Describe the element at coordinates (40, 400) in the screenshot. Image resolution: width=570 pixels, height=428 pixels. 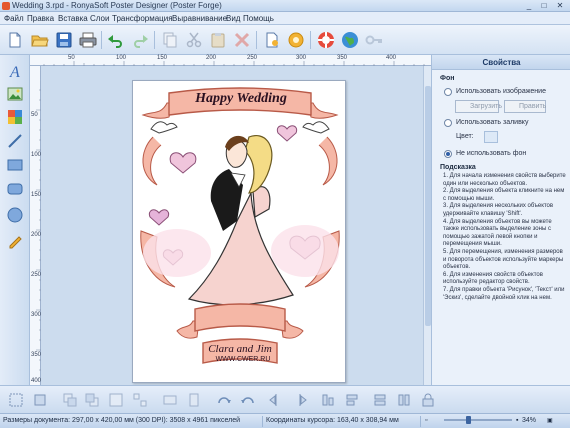
I see `align-top-icon` at that location.